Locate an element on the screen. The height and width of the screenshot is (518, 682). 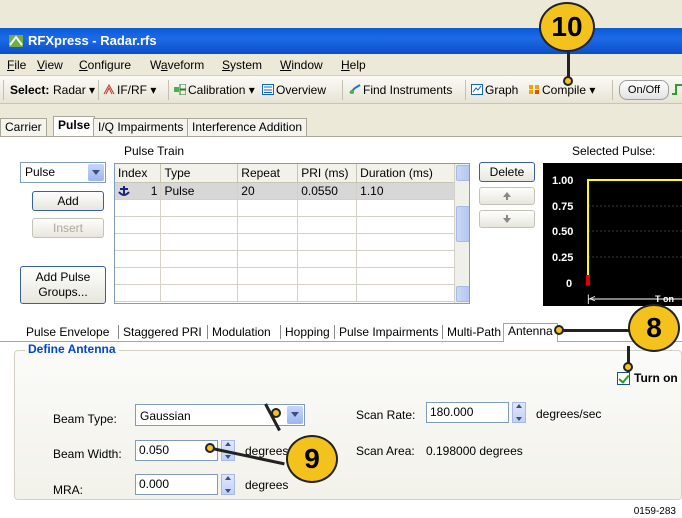
figure-id: 0159-283 is located at coordinates (654, 511).